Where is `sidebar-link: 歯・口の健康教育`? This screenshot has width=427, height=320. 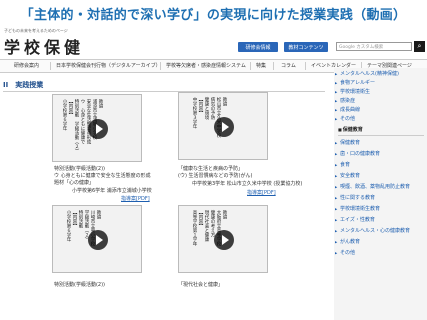 sidebar-link: 歯・口の健康教育 is located at coordinates (357, 154).